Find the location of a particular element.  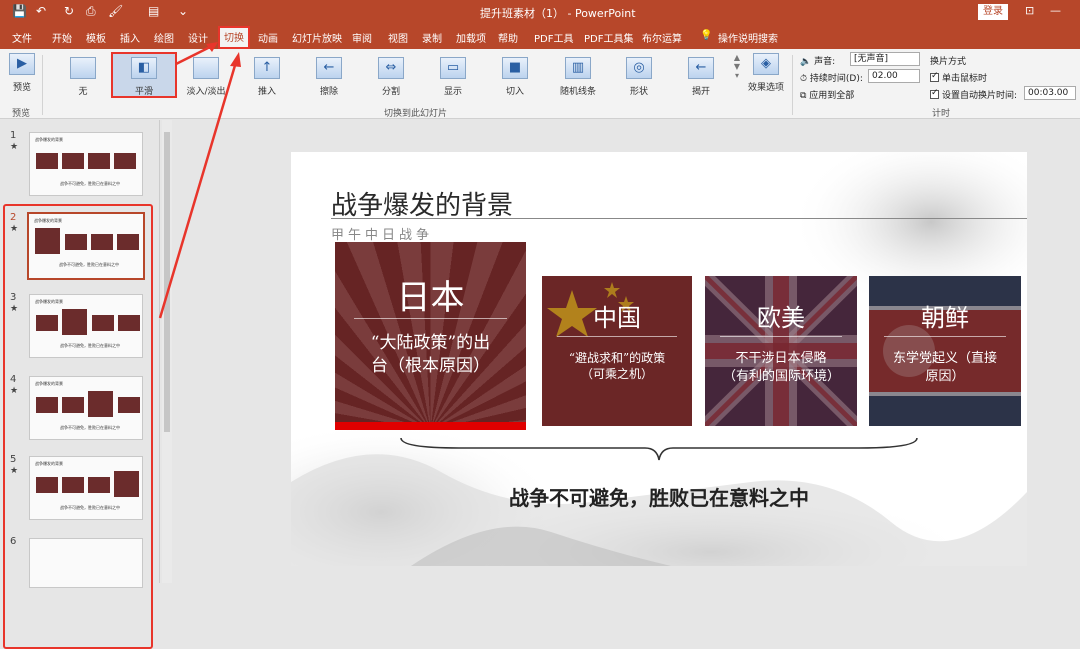

transition-split: ⇔ 分割 is located at coordinates (391, 77).